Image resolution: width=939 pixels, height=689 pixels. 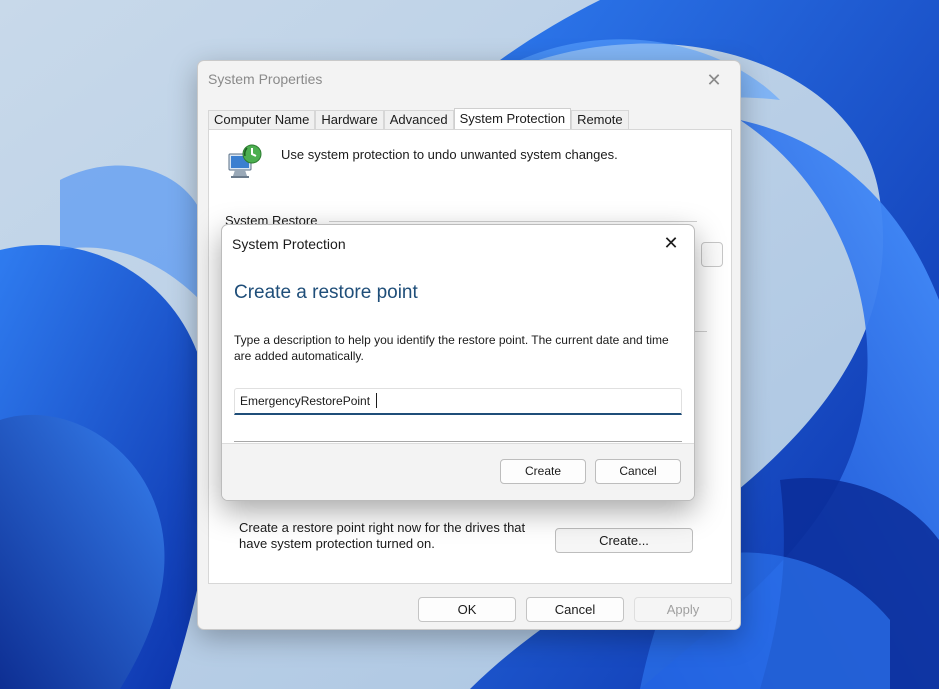 I want to click on system-restore-button, so click(x=712, y=254).